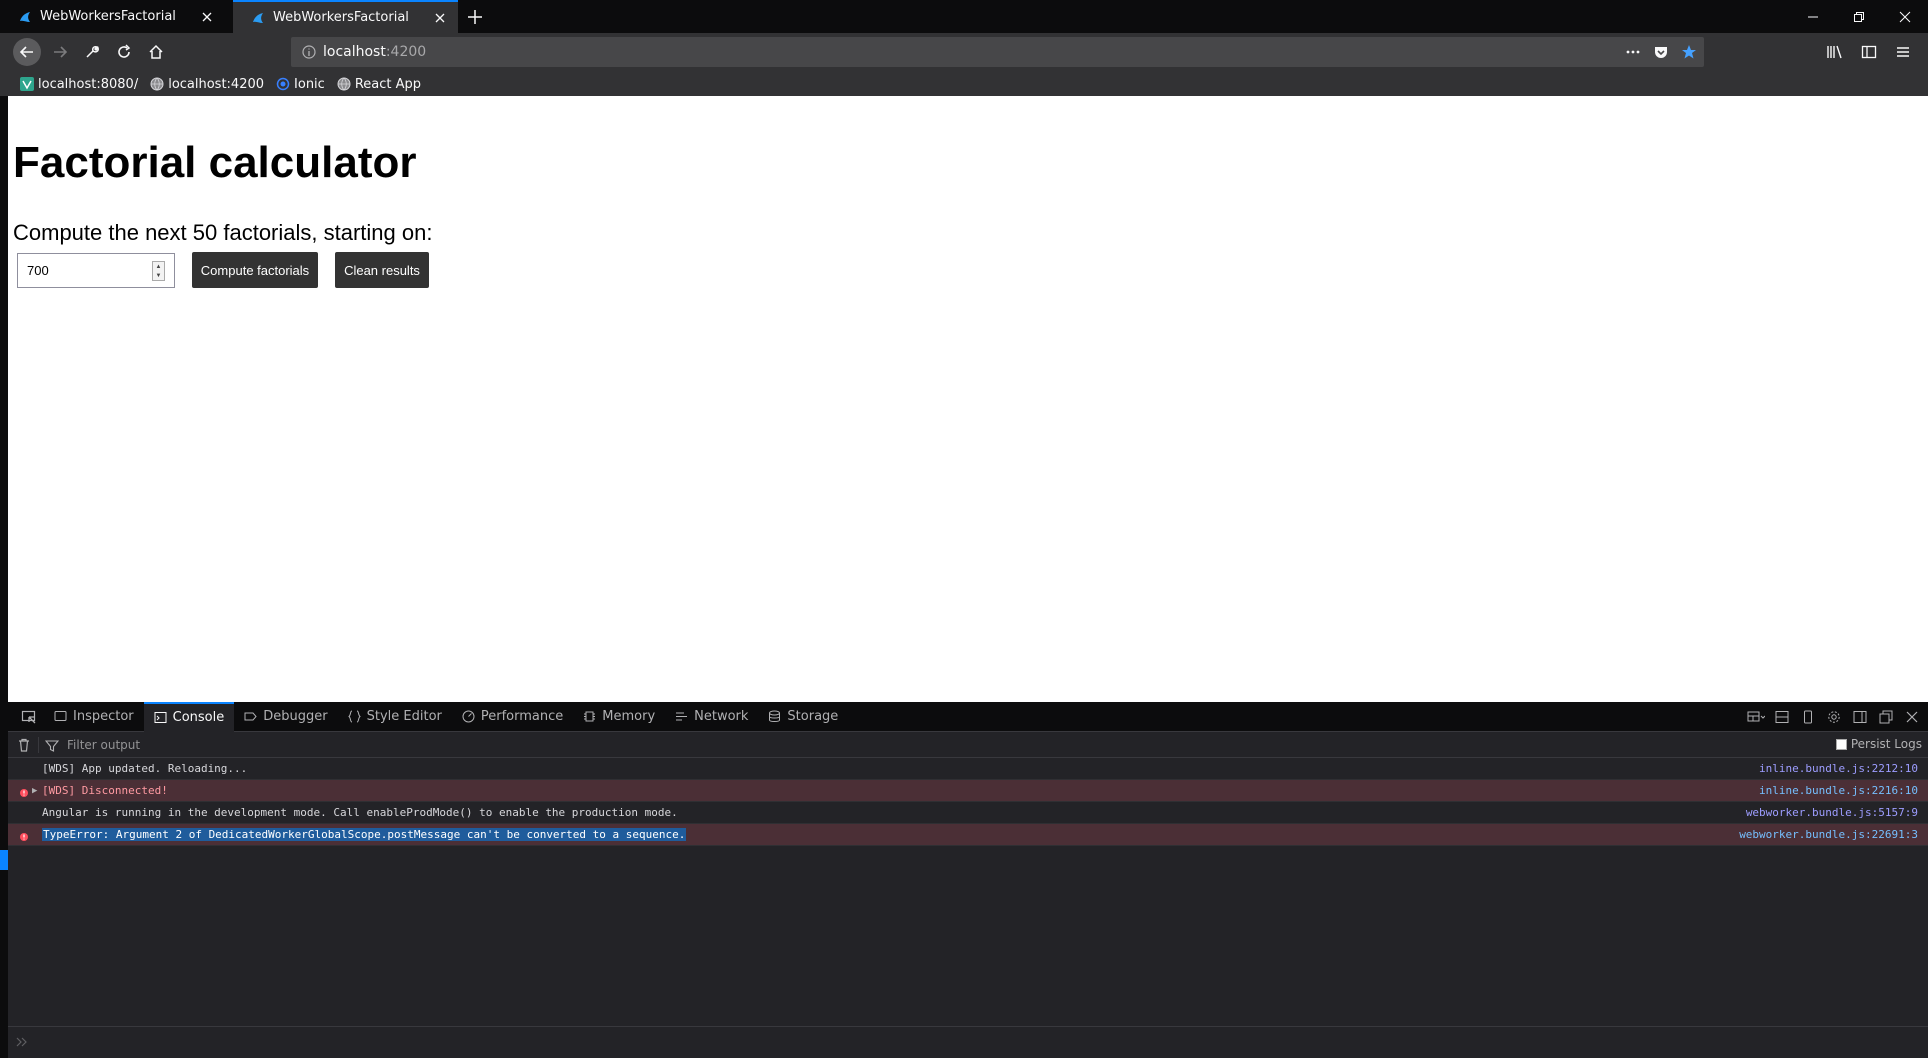  I want to click on console-message-source-link: inline.bundle.js:2216:10, so click(1838, 790).